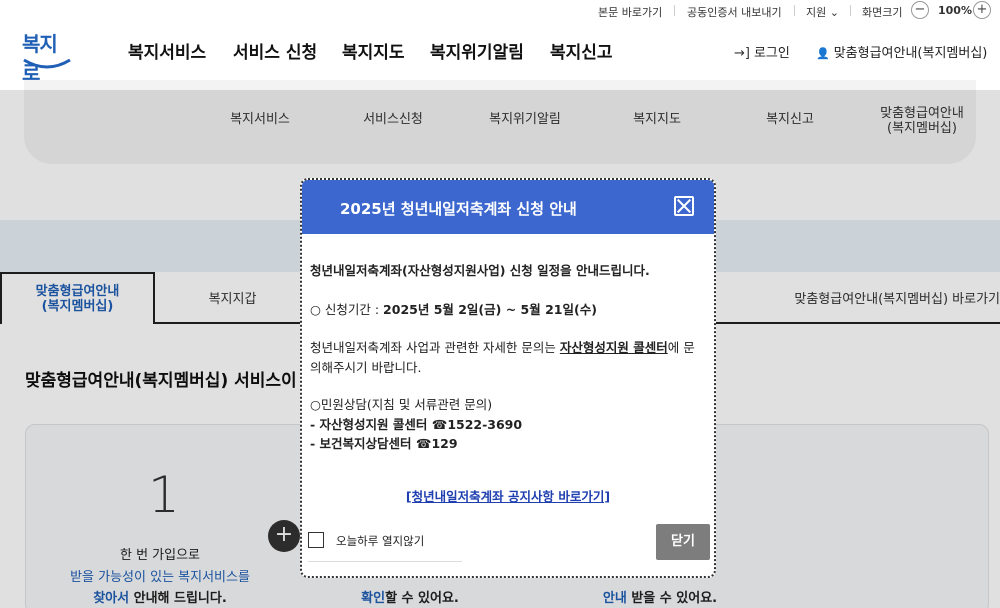  What do you see at coordinates (416, 424) in the screenshot?
I see `modal-call-1: - 자산형성지원 콜센터 ☎1522-3690` at bounding box center [416, 424].